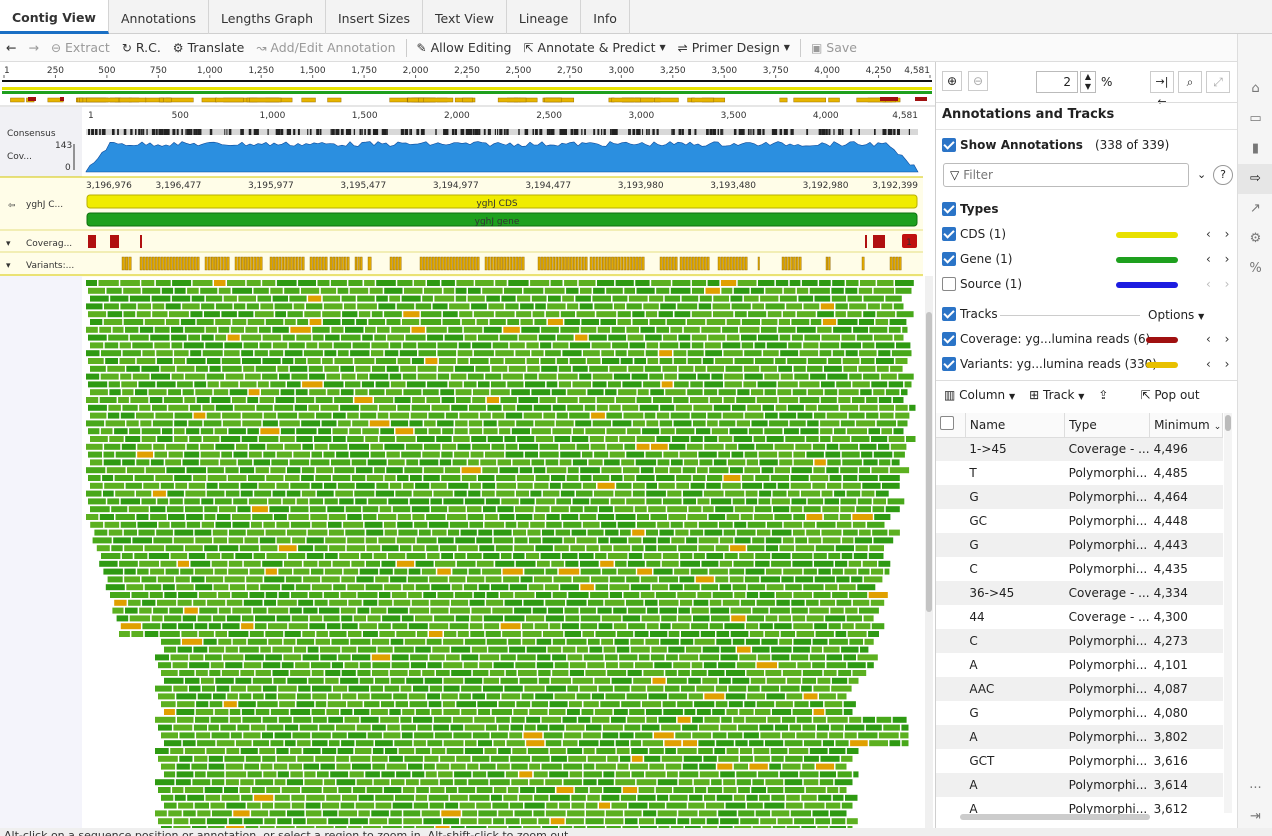  I want to click on translate-button: ⚙ Translate, so click(209, 48).